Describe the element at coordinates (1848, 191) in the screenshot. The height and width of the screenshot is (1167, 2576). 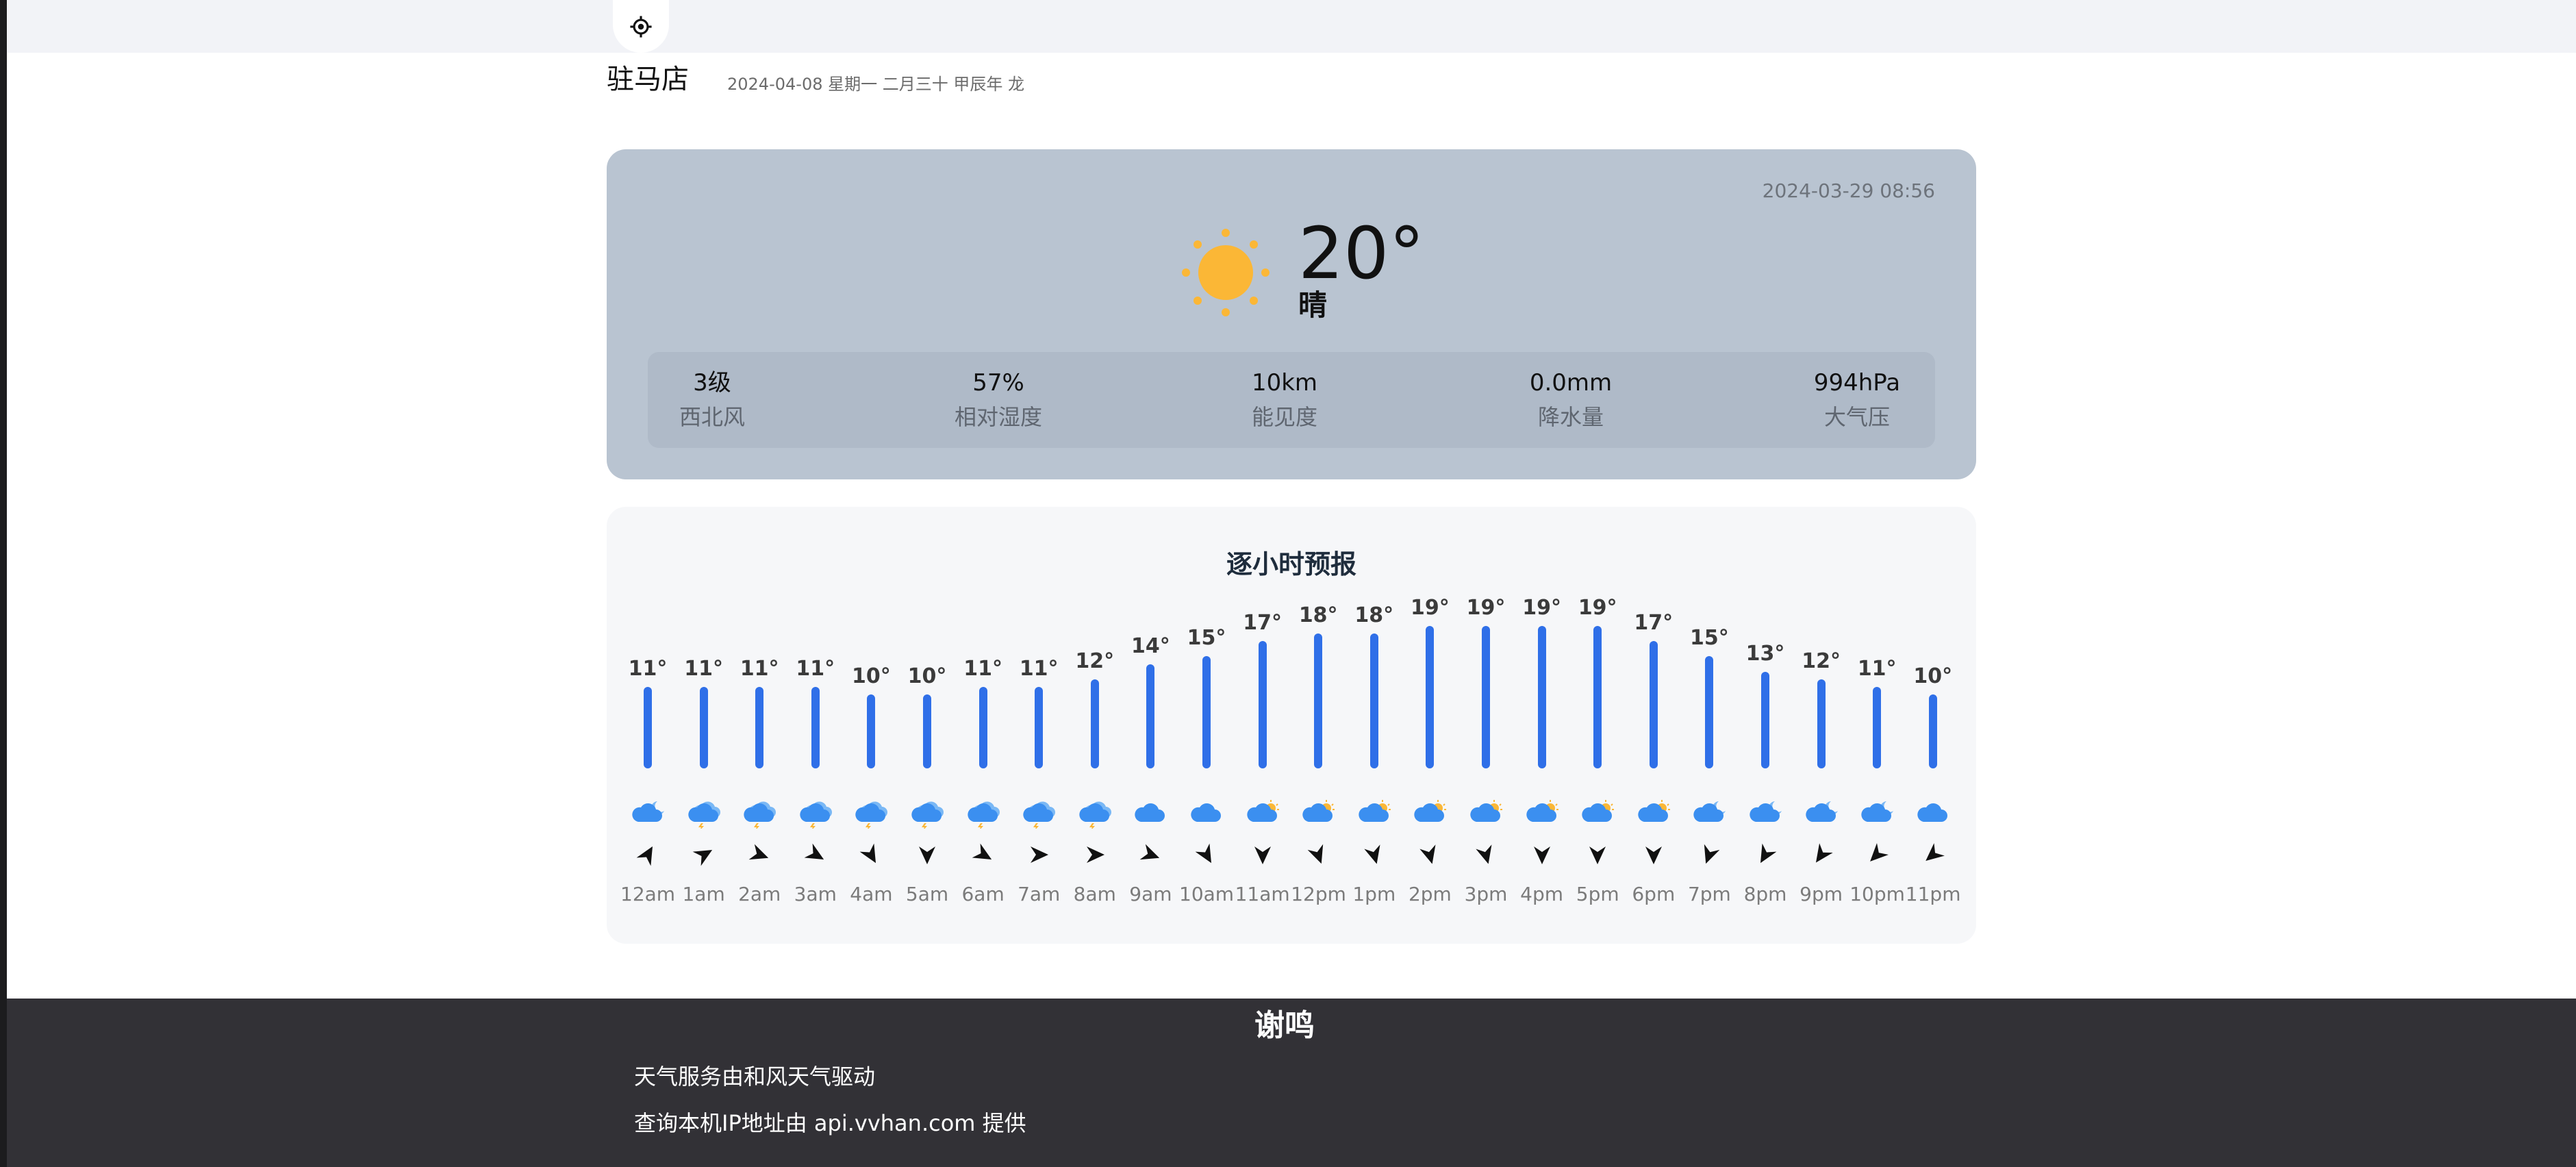
I see `update-time: 2024-03-29 08:56` at that location.